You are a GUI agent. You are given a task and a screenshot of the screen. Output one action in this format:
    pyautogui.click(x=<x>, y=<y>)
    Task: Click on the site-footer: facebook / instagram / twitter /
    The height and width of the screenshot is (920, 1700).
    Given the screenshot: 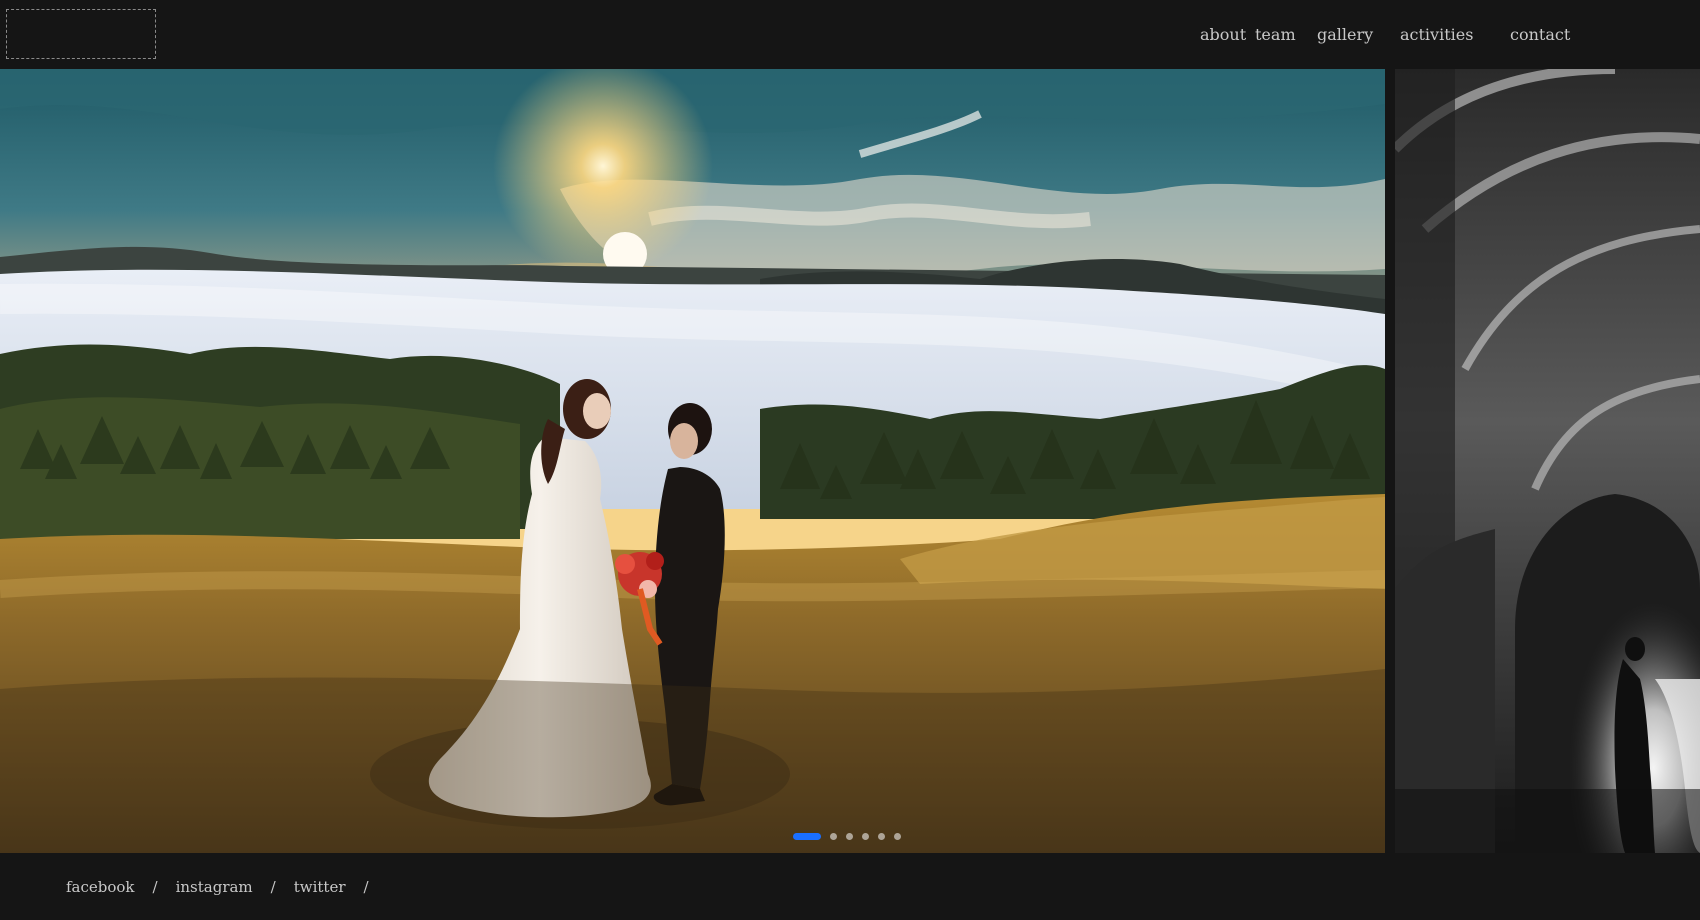 What is the action you would take?
    pyautogui.click(x=850, y=886)
    